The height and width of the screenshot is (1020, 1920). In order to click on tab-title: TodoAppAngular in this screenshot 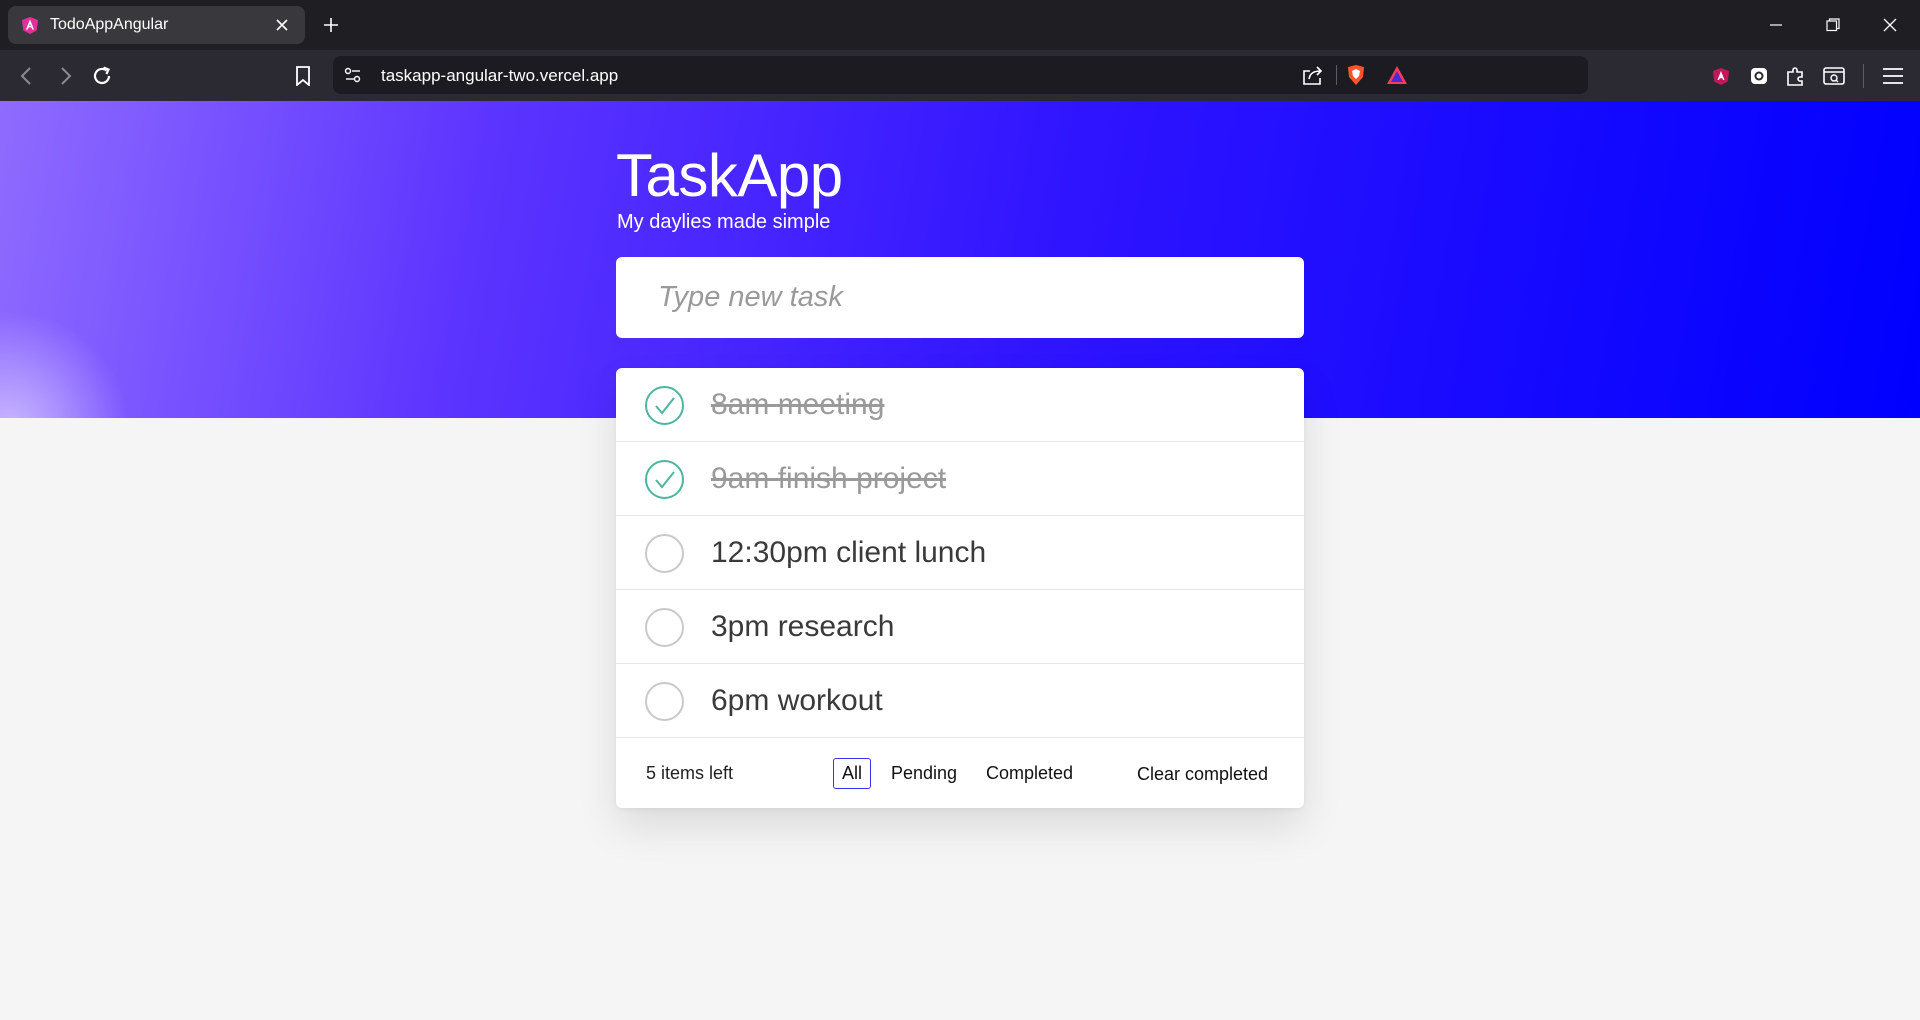, I will do `click(109, 24)`.